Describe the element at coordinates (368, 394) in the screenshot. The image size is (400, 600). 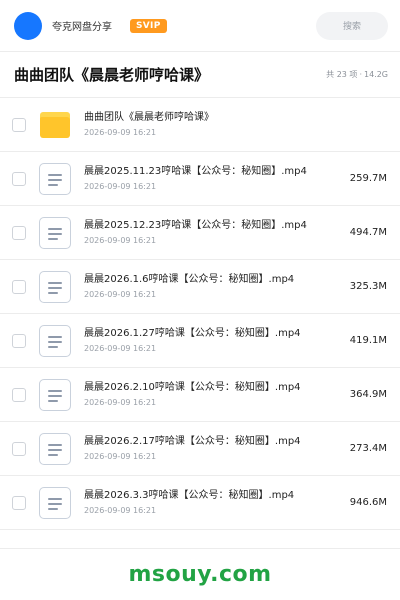
I see `file-size: 364.9M` at that location.